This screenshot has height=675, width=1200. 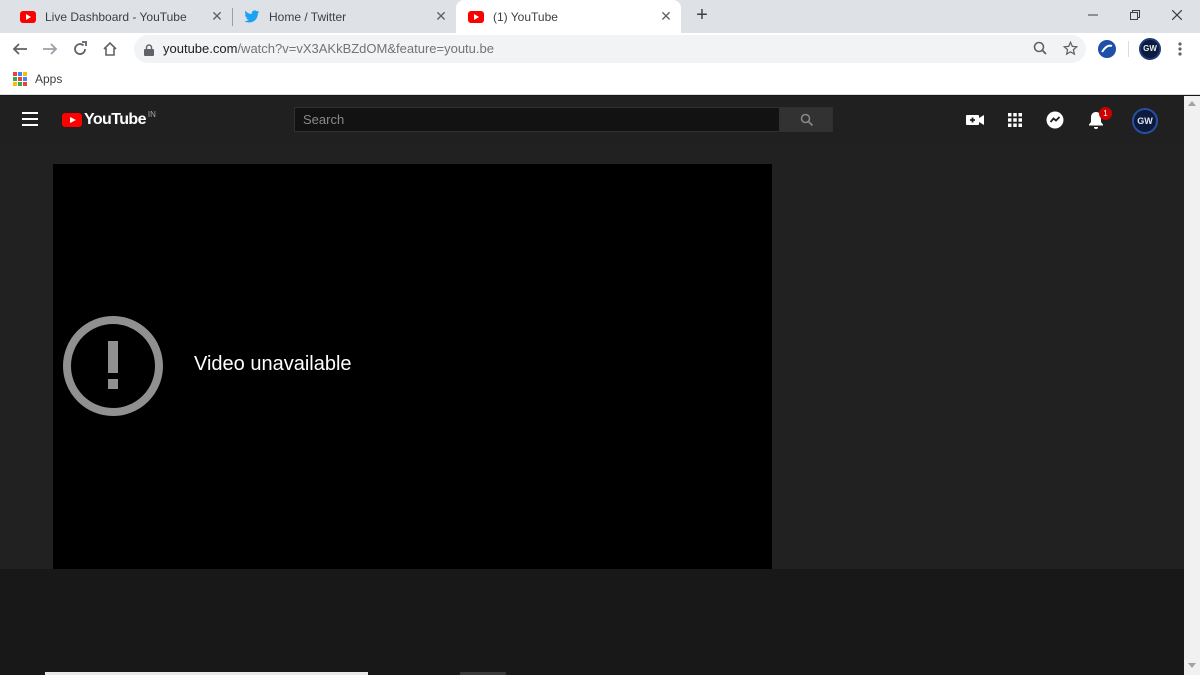 I want to click on tab-youtube-active: (1) YouTube ✕, so click(x=568, y=16).